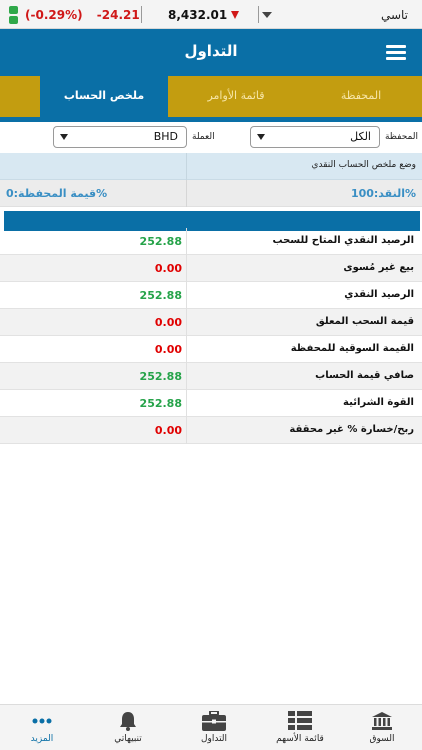  Describe the element at coordinates (361, 95) in the screenshot. I see `tab-label: المحفظة` at that location.